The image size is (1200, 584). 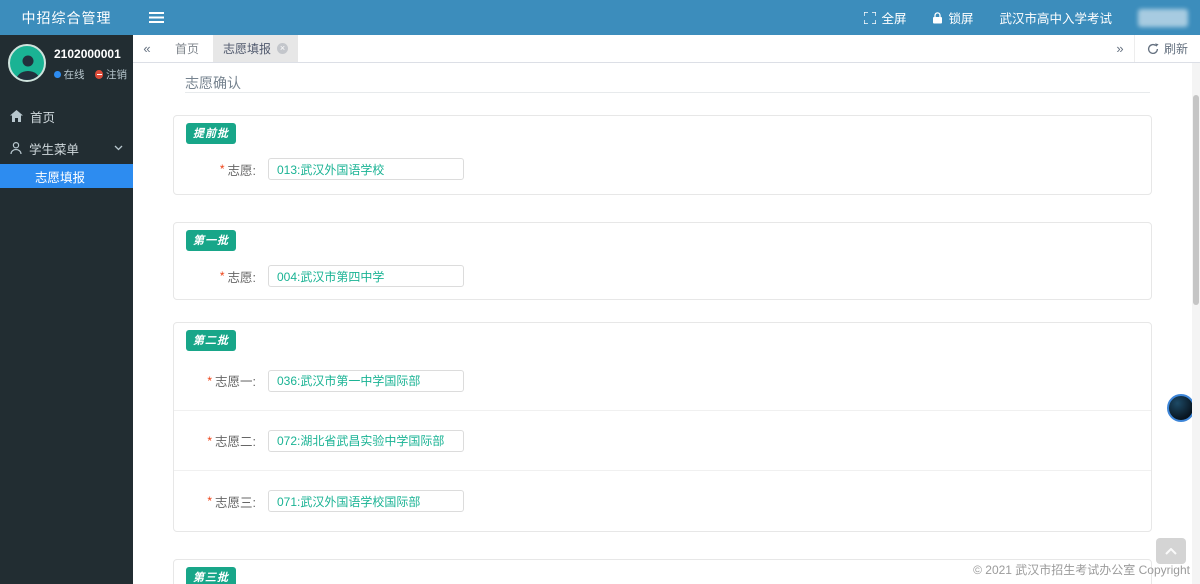 What do you see at coordinates (43, 117) in the screenshot?
I see `sidebar-item-label: 首页` at bounding box center [43, 117].